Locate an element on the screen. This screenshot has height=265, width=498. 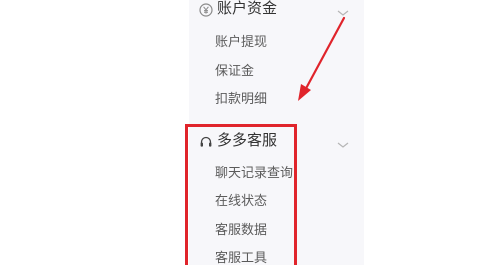
section-header-customer-service: 多多客服 is located at coordinates (276, 141).